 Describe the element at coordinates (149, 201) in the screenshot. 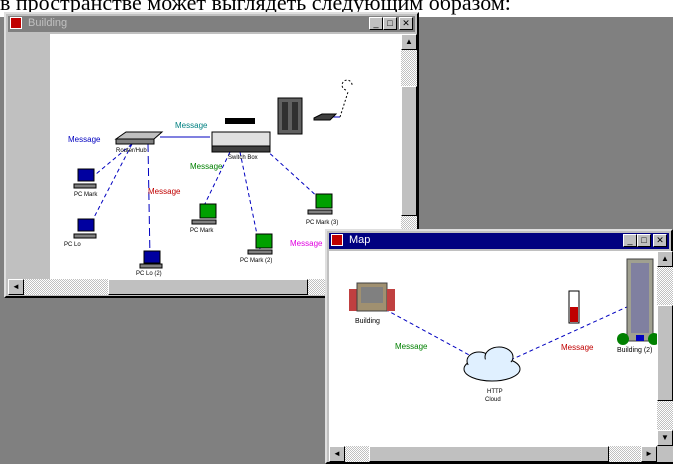

I see `link-hub-pc3` at that location.